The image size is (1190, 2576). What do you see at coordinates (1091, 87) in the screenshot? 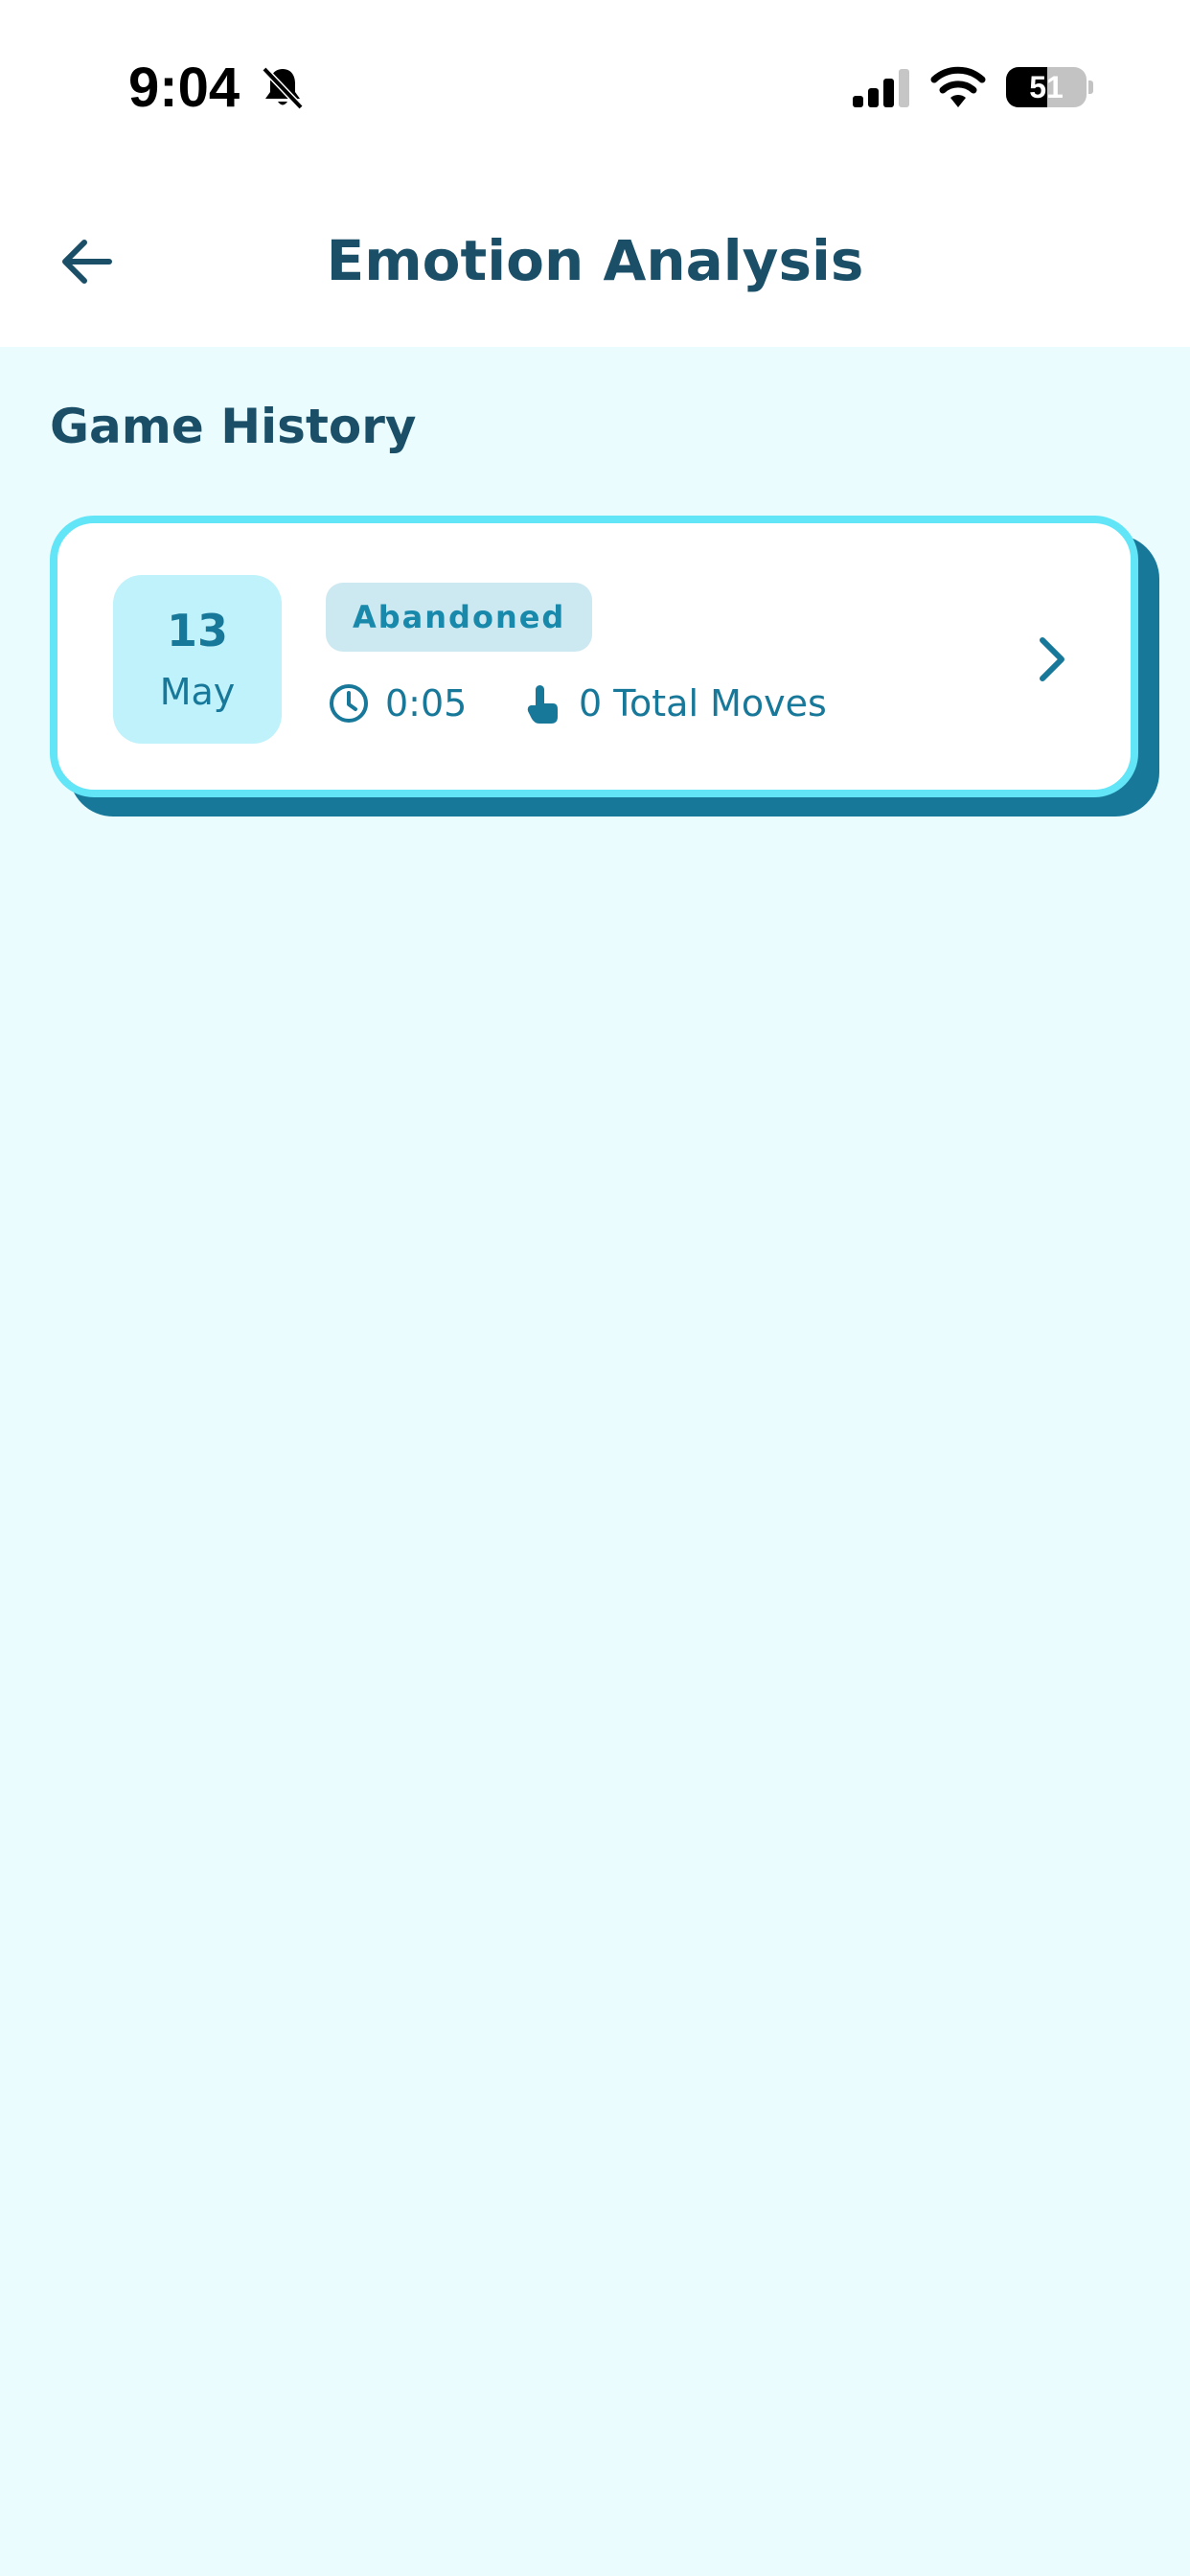
I see `battery-nub` at bounding box center [1091, 87].